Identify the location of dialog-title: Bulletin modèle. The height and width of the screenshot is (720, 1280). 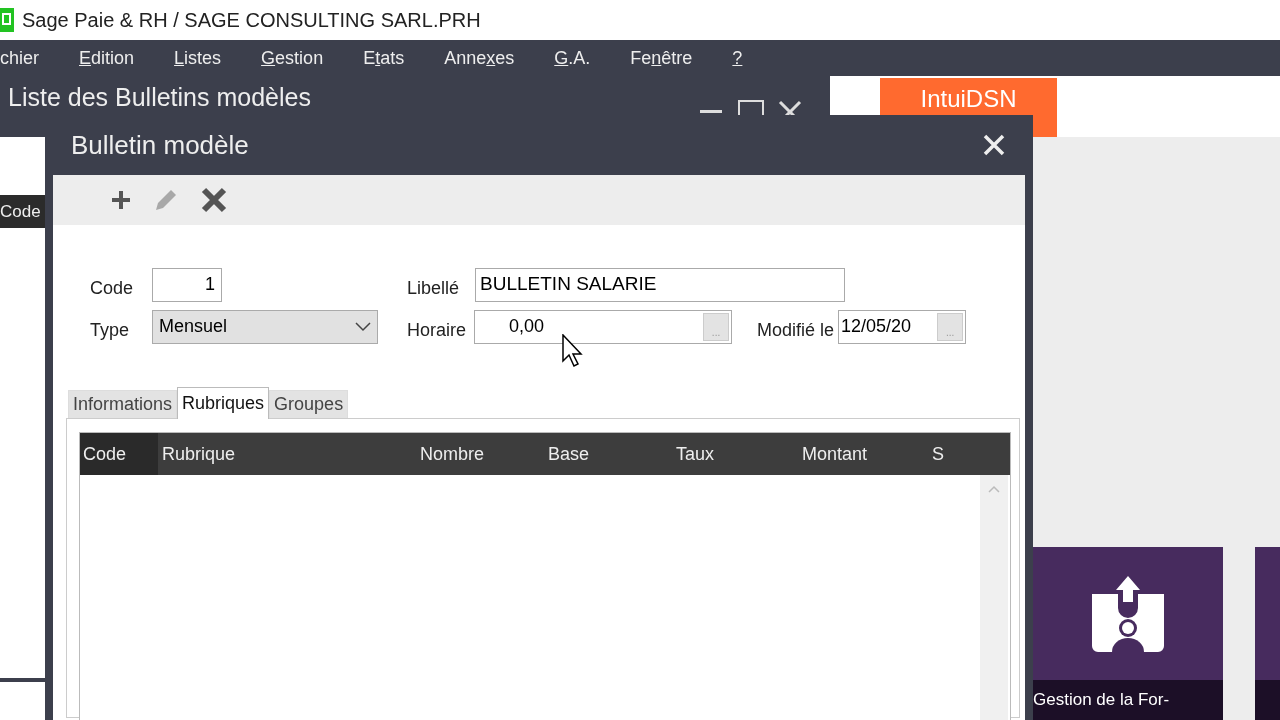
(160, 145).